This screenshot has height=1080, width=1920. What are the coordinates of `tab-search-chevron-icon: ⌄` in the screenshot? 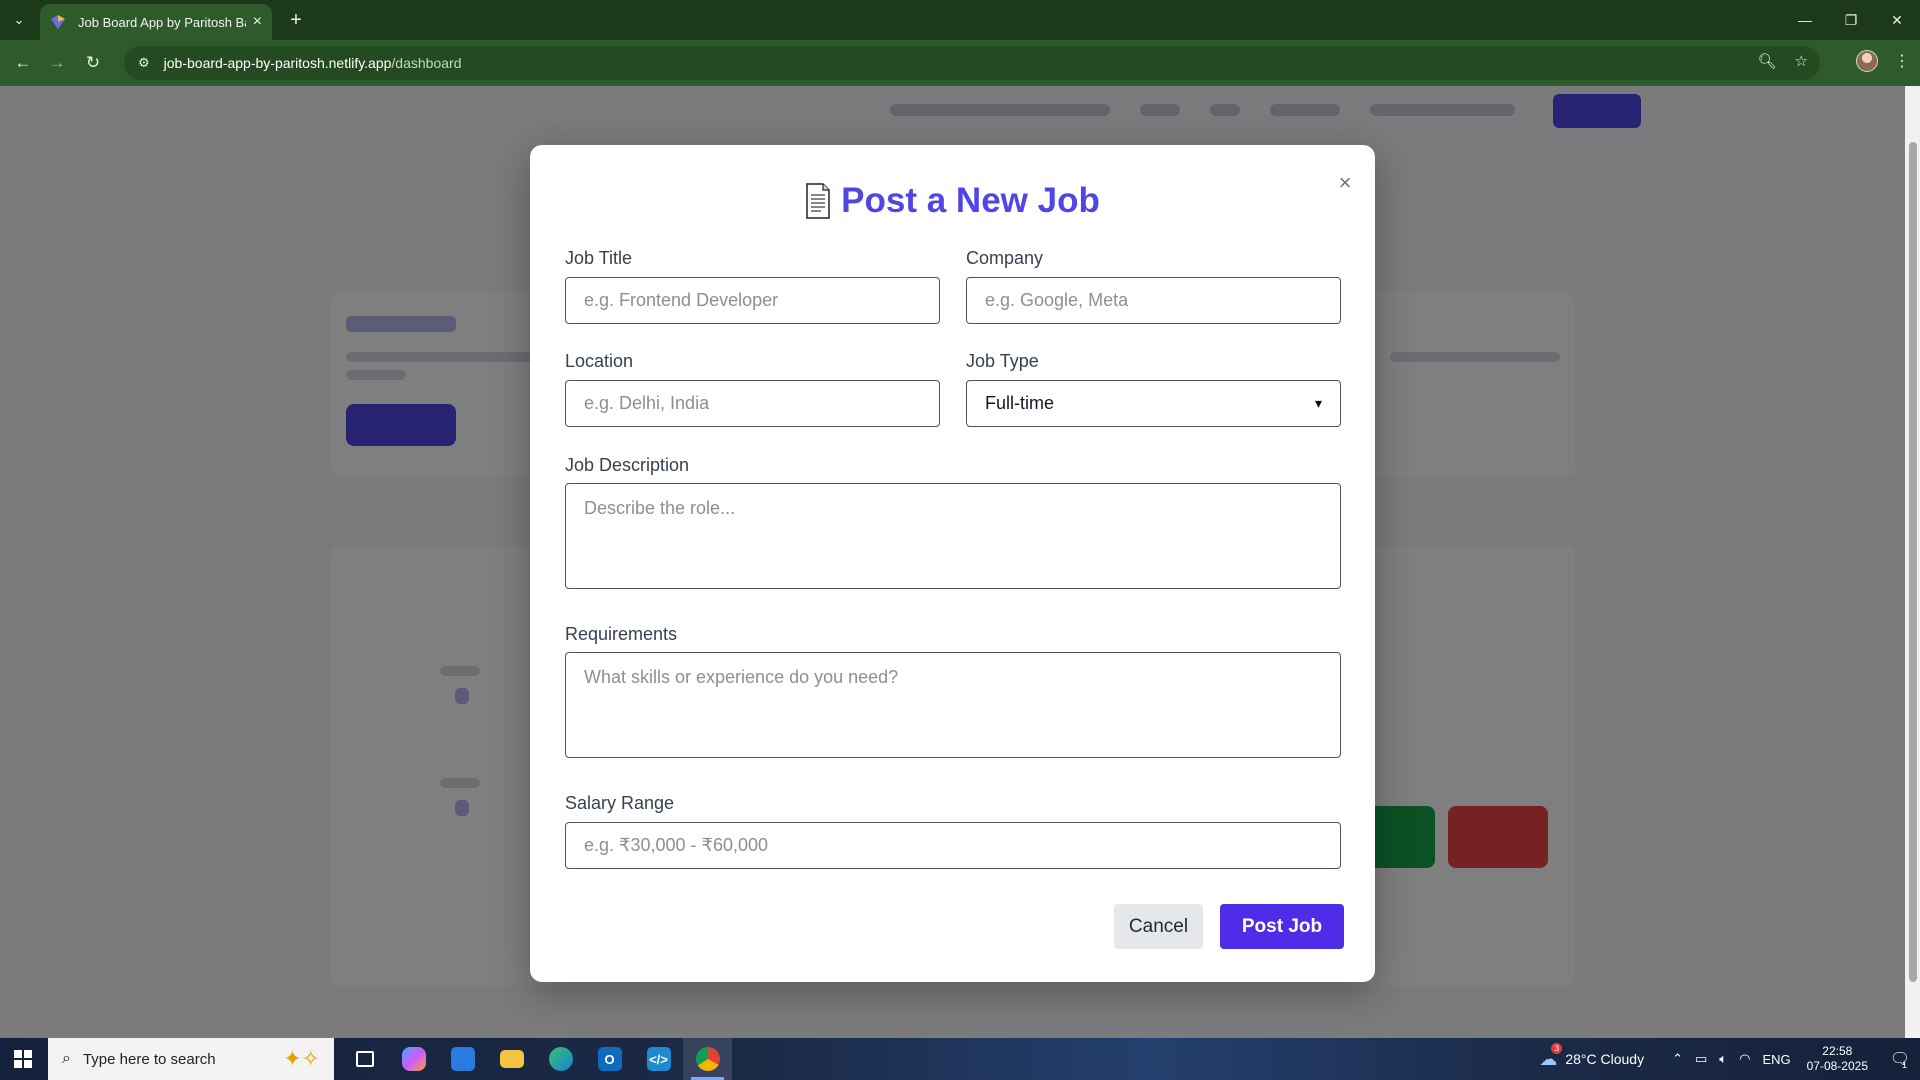 It's located at (19, 20).